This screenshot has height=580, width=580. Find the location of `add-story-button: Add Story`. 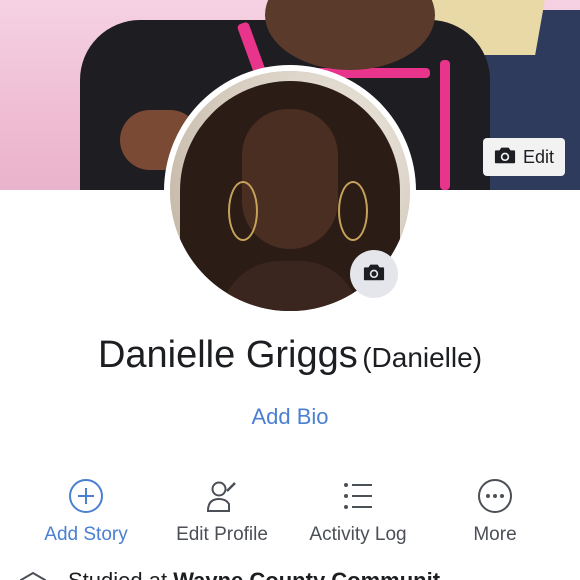

add-story-button: Add Story is located at coordinates (86, 511).